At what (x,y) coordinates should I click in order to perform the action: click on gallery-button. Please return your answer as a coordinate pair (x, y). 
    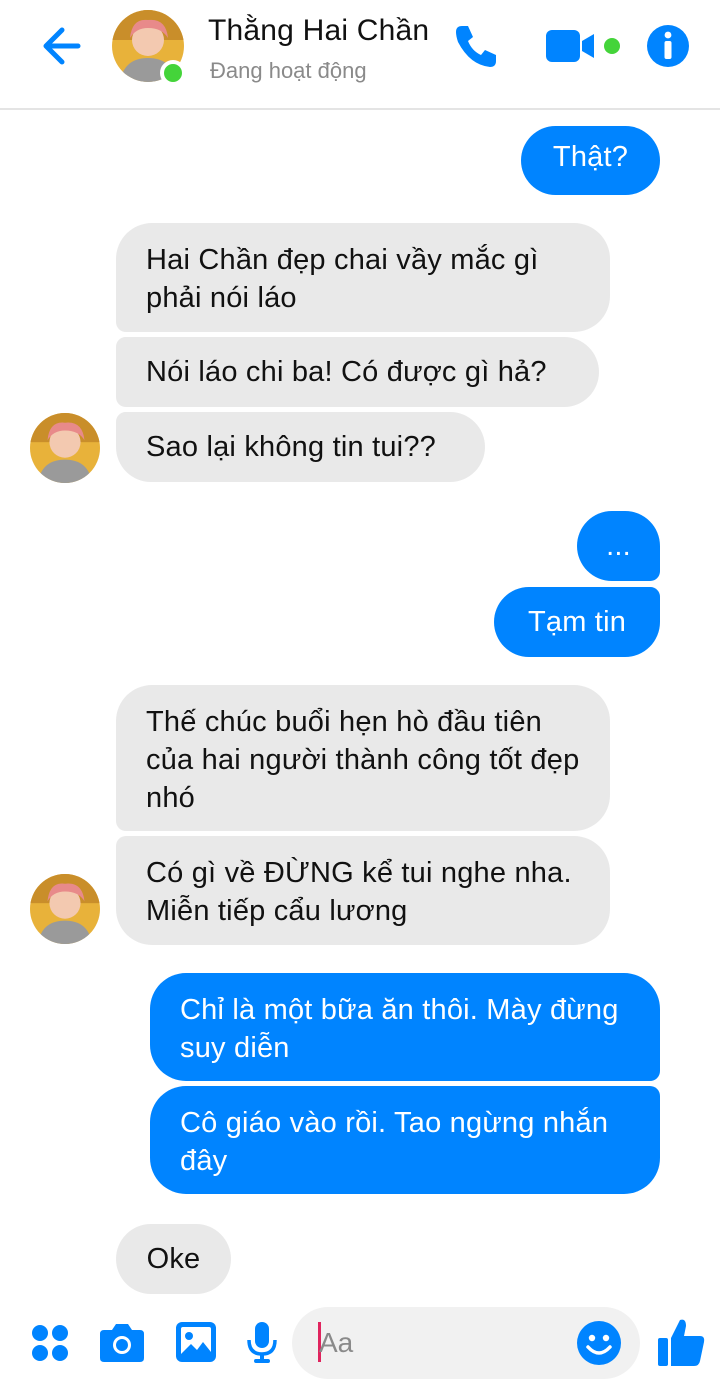
    Looking at the image, I should click on (196, 1344).